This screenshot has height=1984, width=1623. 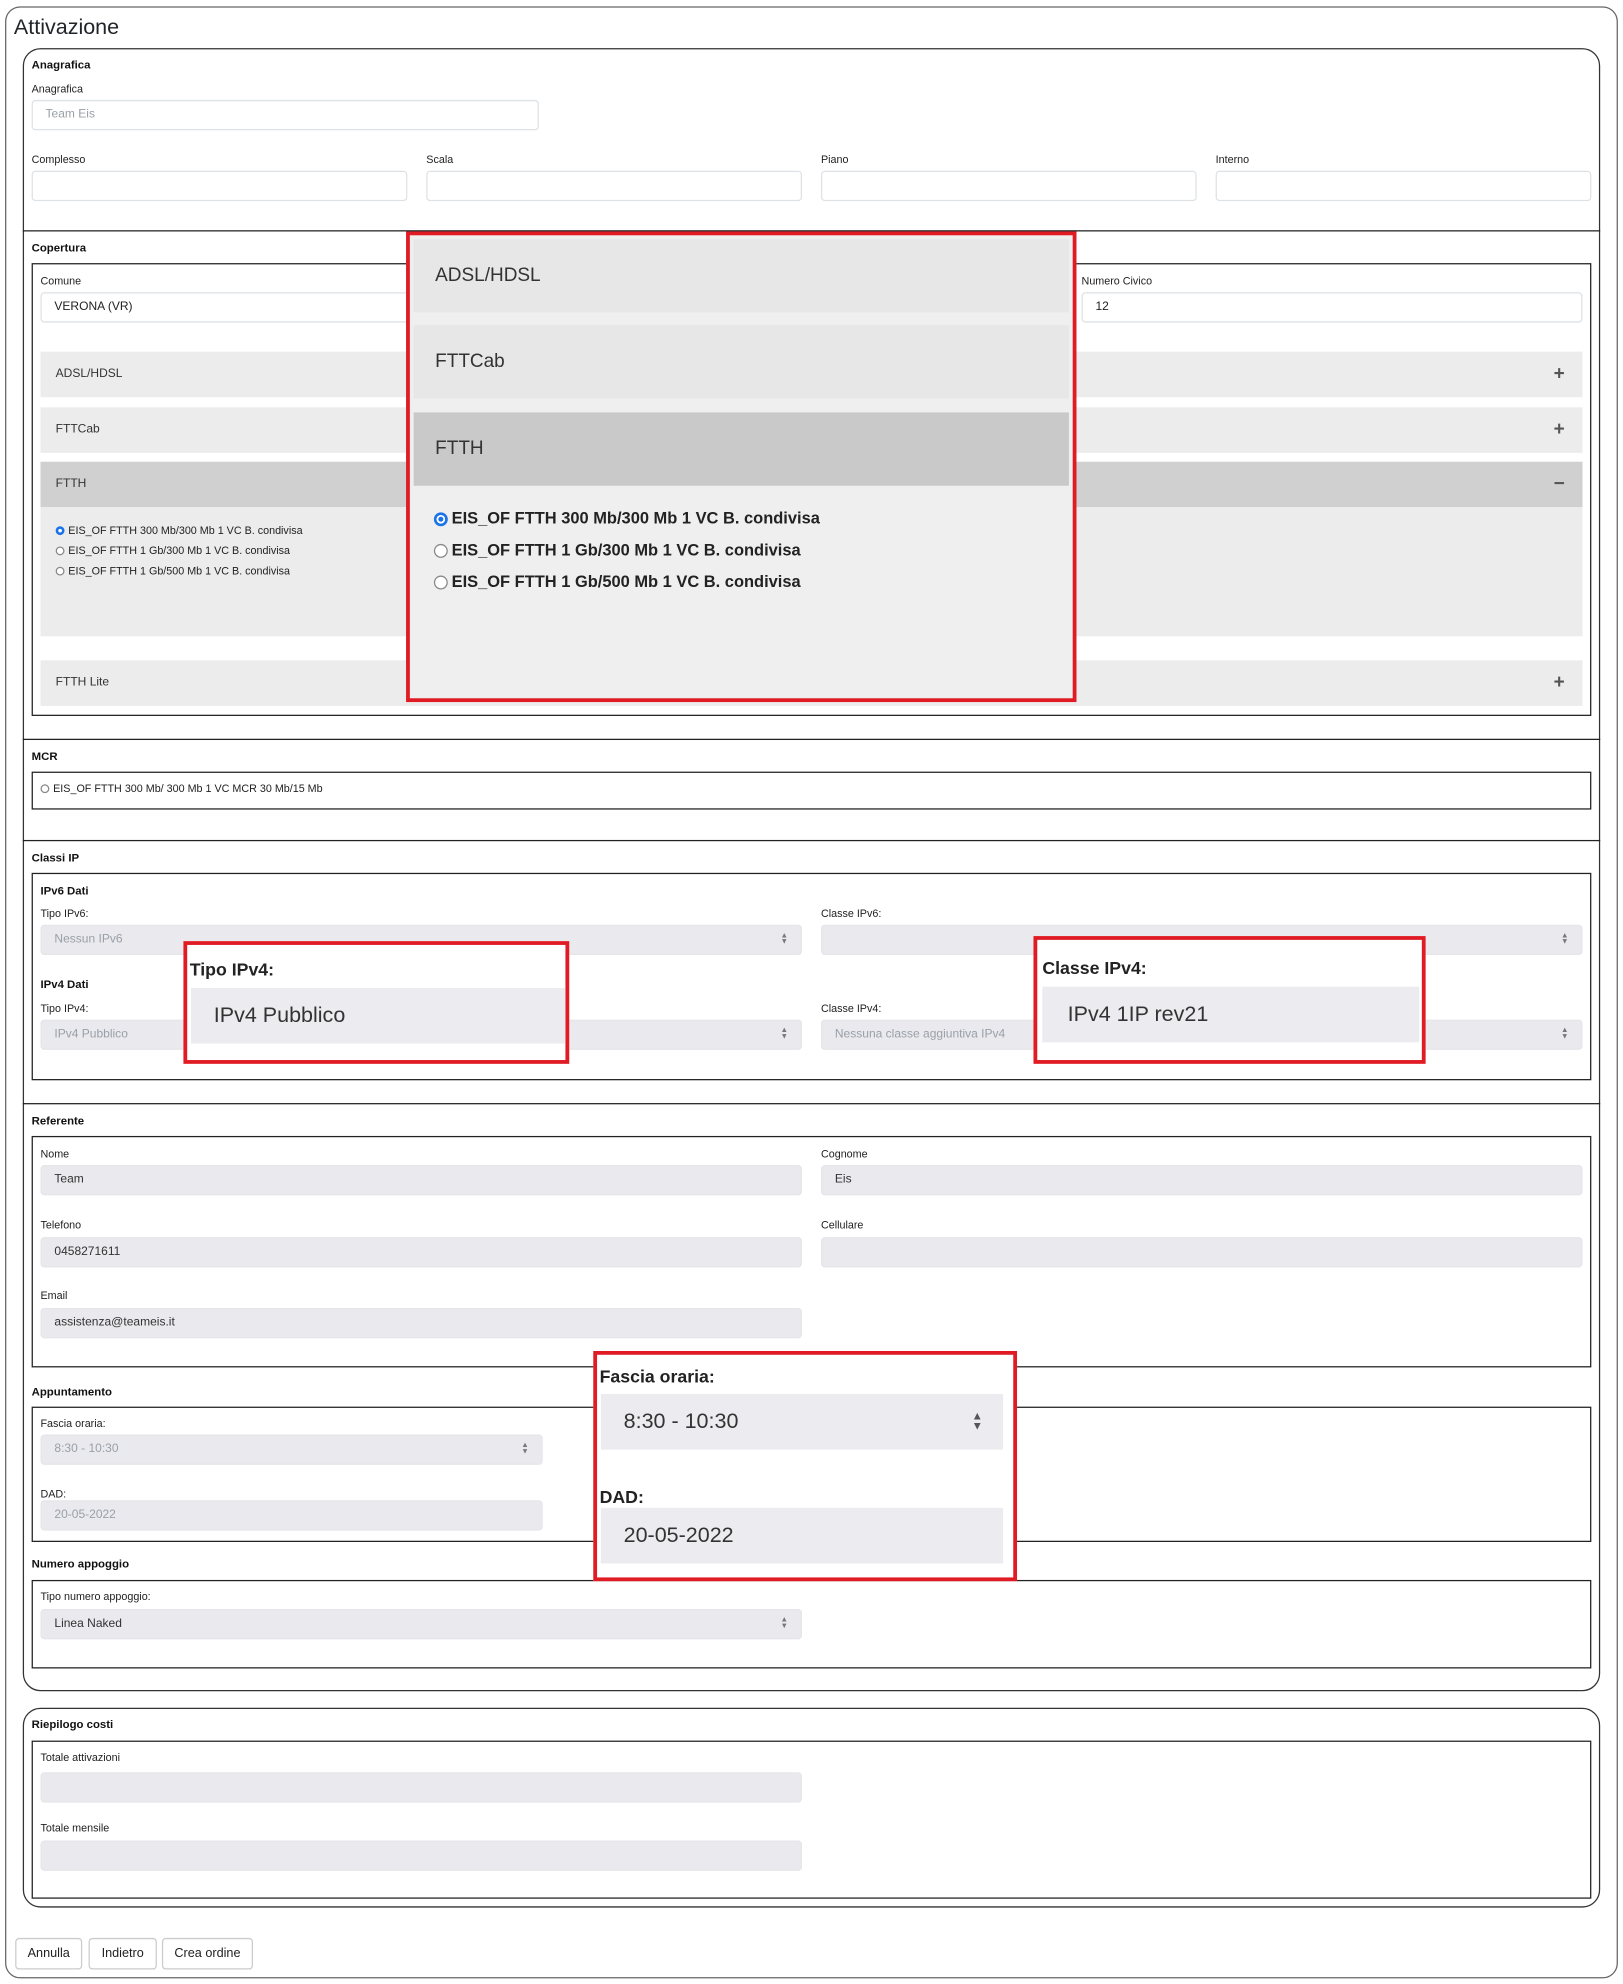 What do you see at coordinates (64, 890) in the screenshot?
I see `ipv6-title: IPv6 Dati` at bounding box center [64, 890].